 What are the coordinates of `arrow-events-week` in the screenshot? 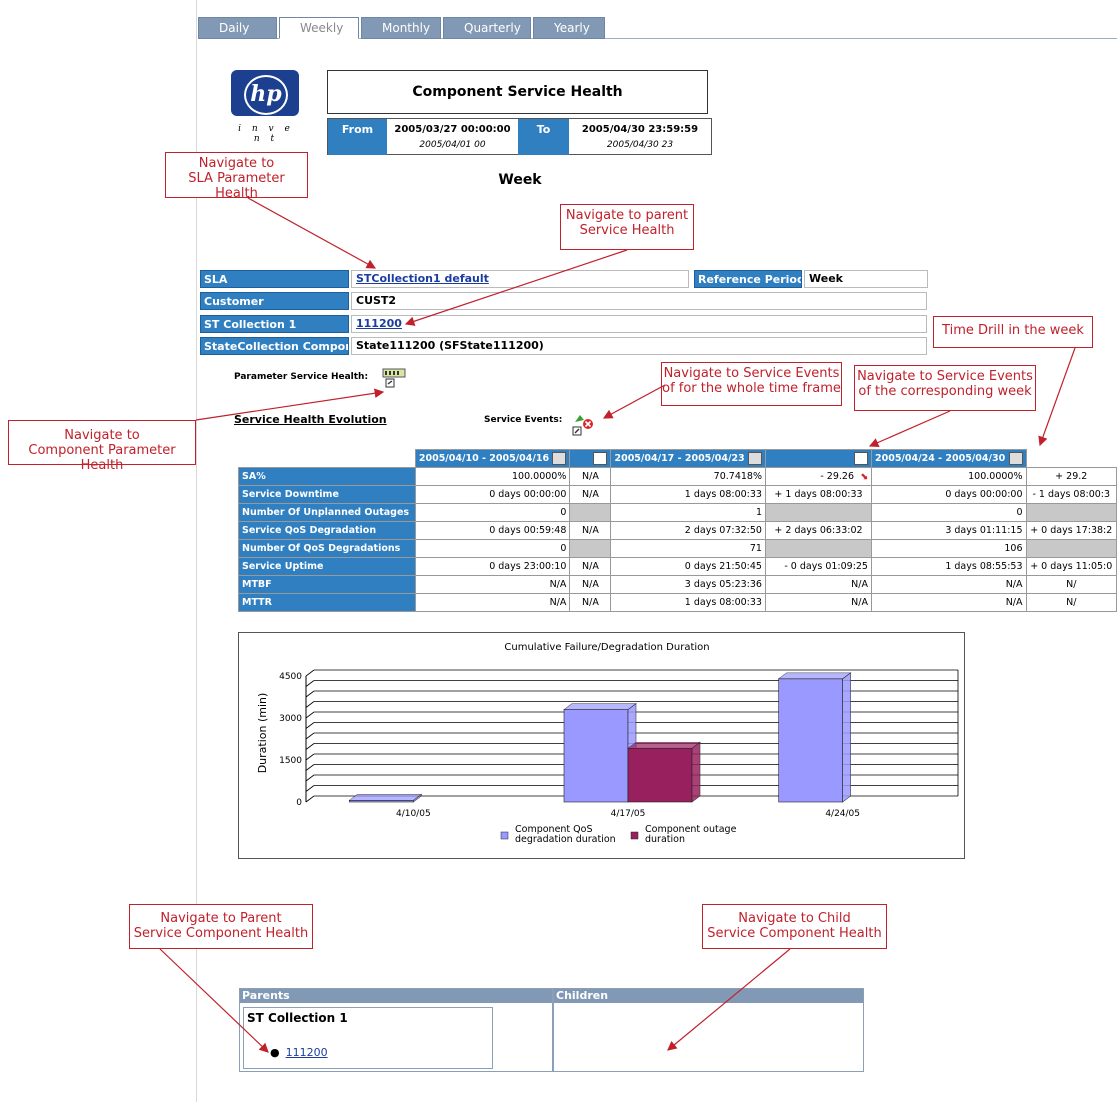 It's located at (909, 429).